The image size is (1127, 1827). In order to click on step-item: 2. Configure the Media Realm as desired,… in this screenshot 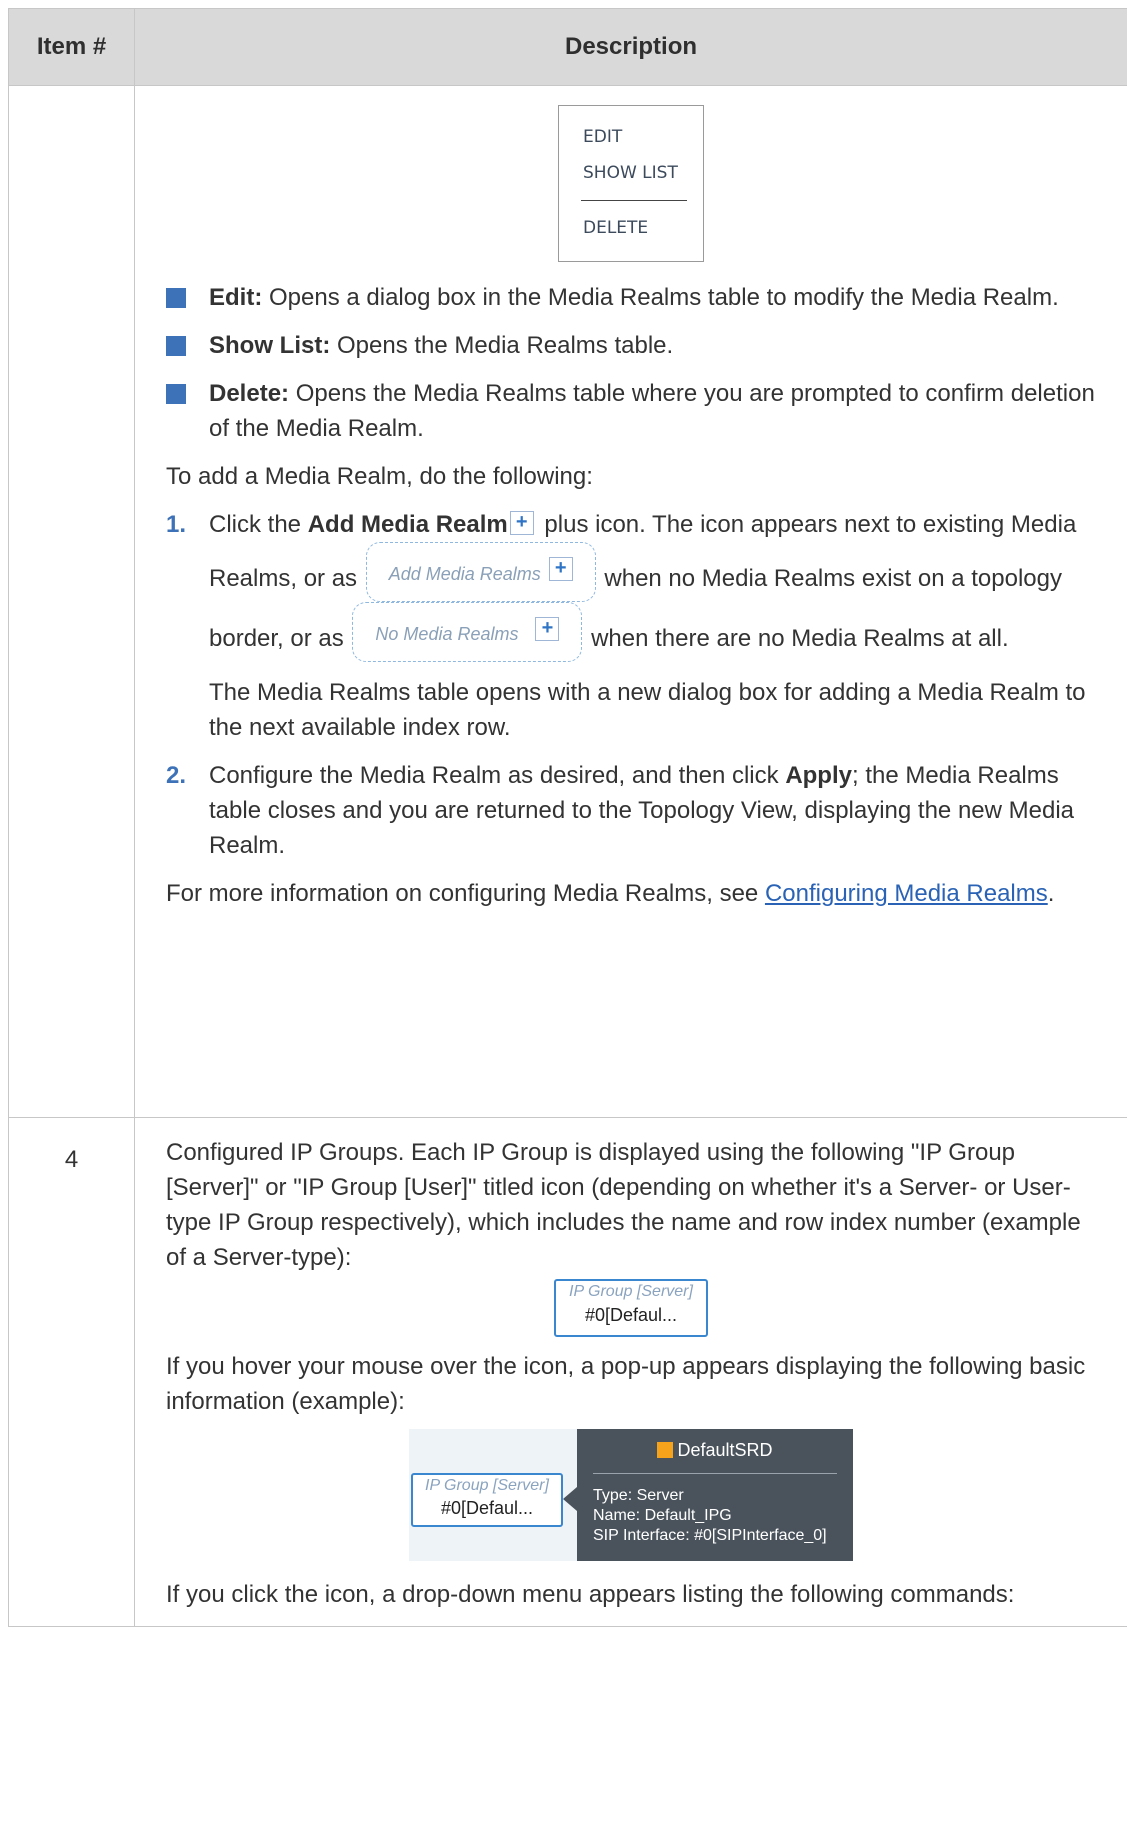, I will do `click(620, 810)`.